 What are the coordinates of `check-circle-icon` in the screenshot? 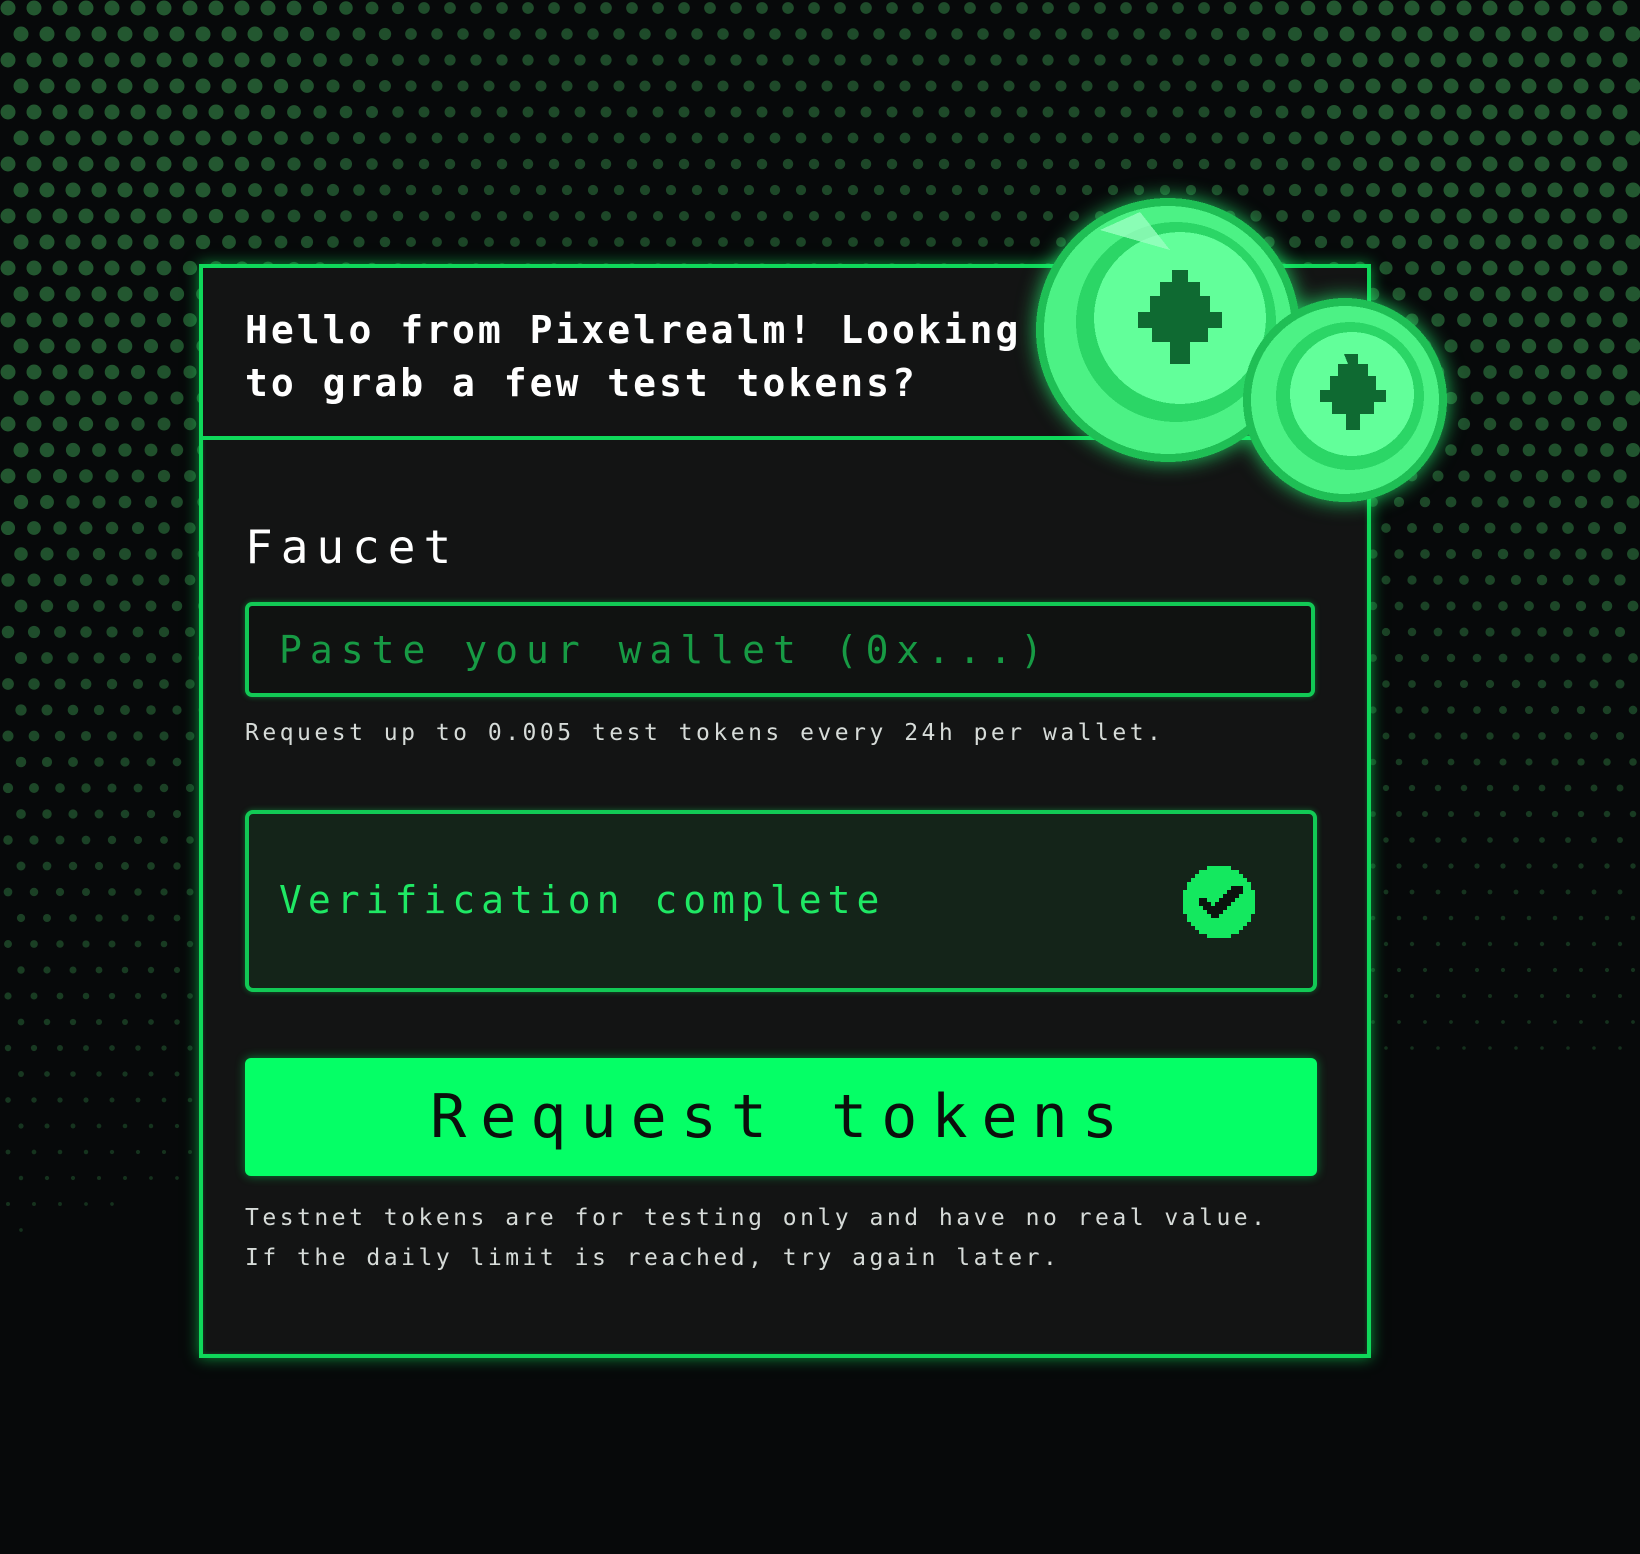 It's located at (1219, 902).